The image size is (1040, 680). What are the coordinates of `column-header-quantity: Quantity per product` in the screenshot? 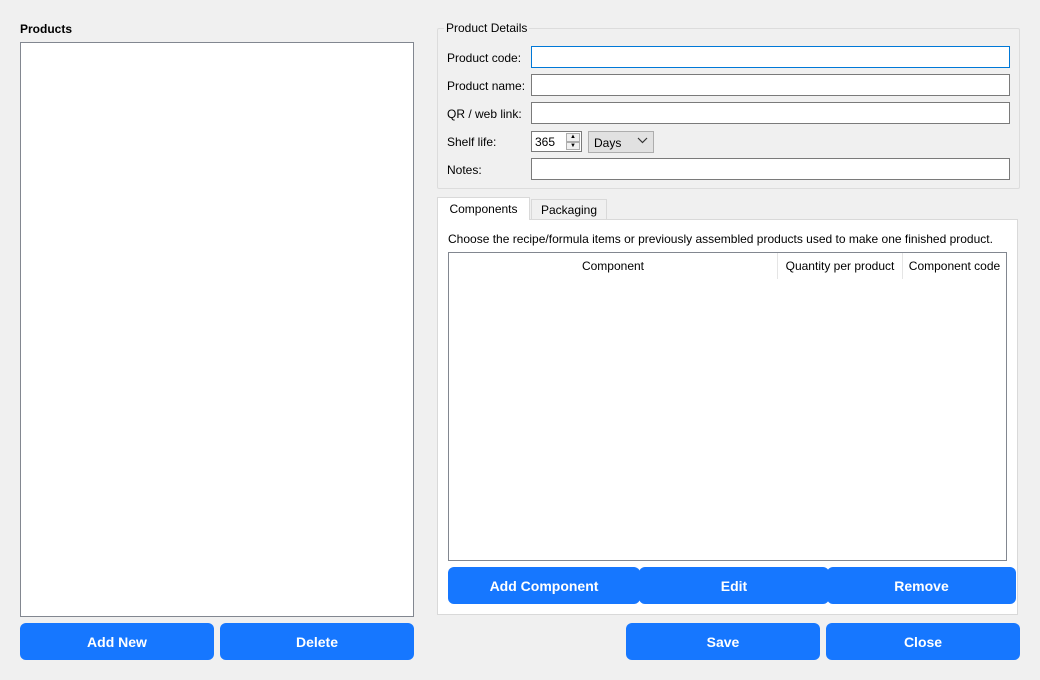 It's located at (840, 266).